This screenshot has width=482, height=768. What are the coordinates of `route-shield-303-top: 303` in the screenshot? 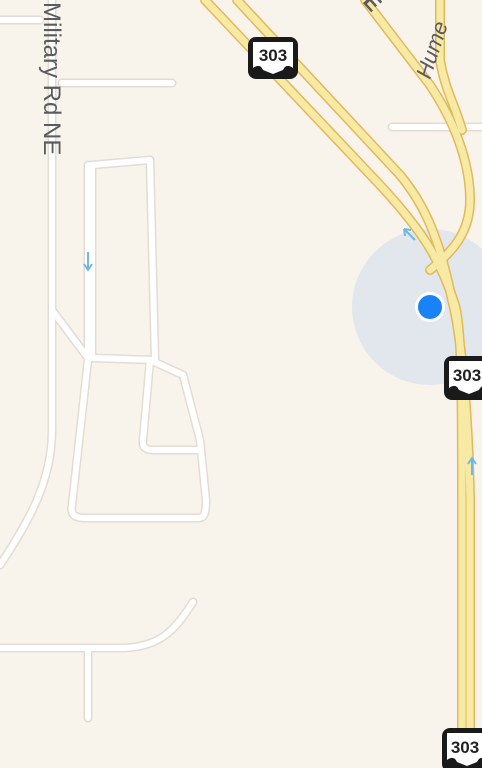 It's located at (273, 58).